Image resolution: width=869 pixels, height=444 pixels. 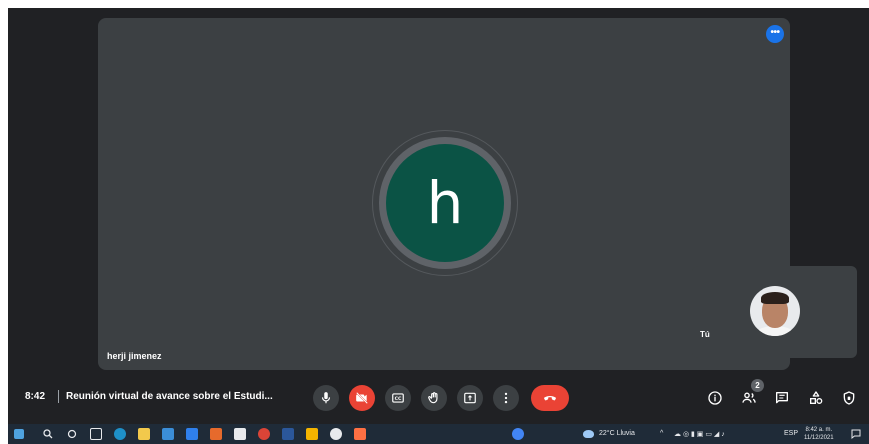 What do you see at coordinates (19, 434) in the screenshot?
I see `windows-start-icon` at bounding box center [19, 434].